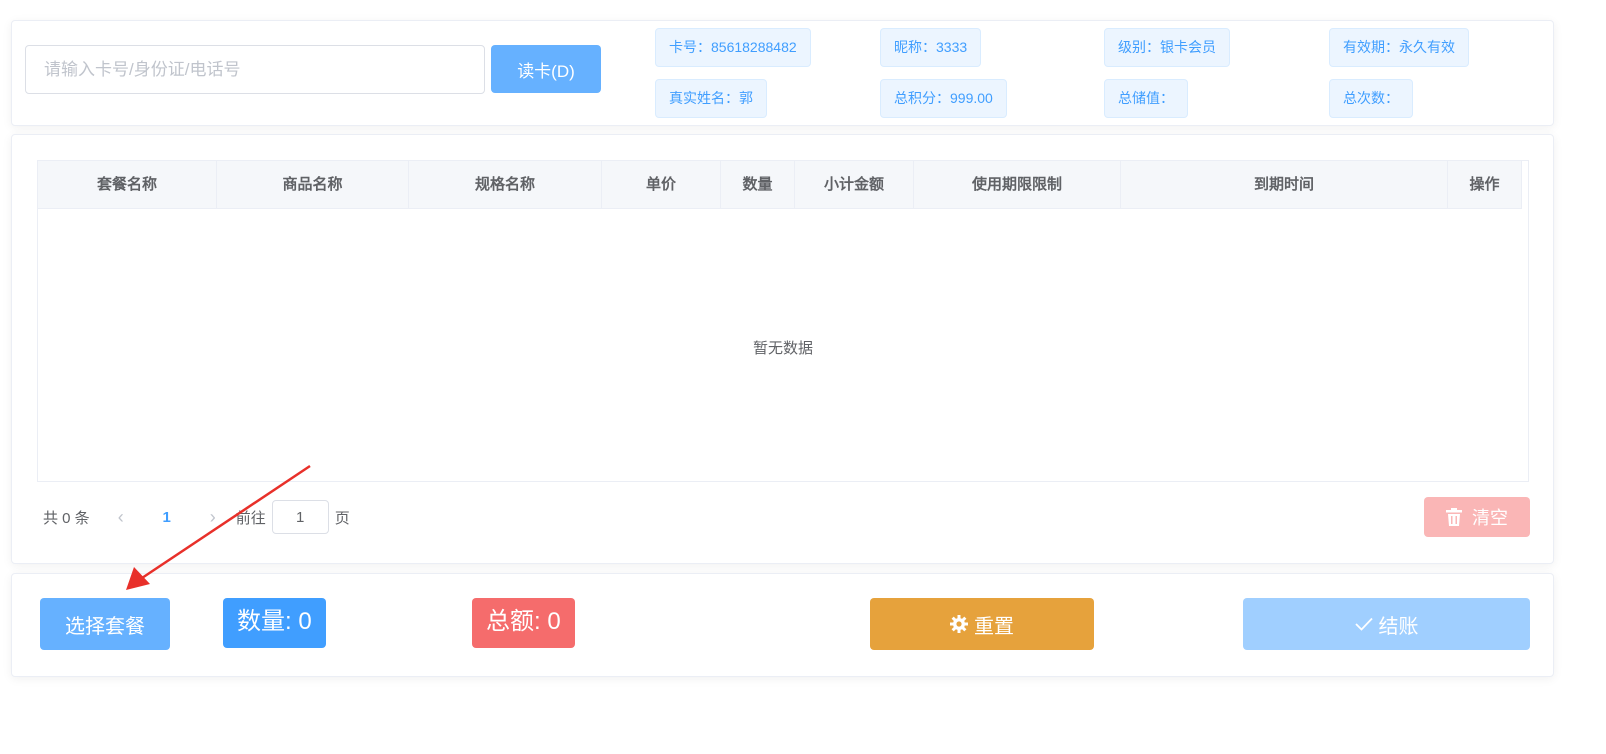 The width and height of the screenshot is (1606, 754). What do you see at coordinates (342, 518) in the screenshot?
I see `page-suffix: 页` at bounding box center [342, 518].